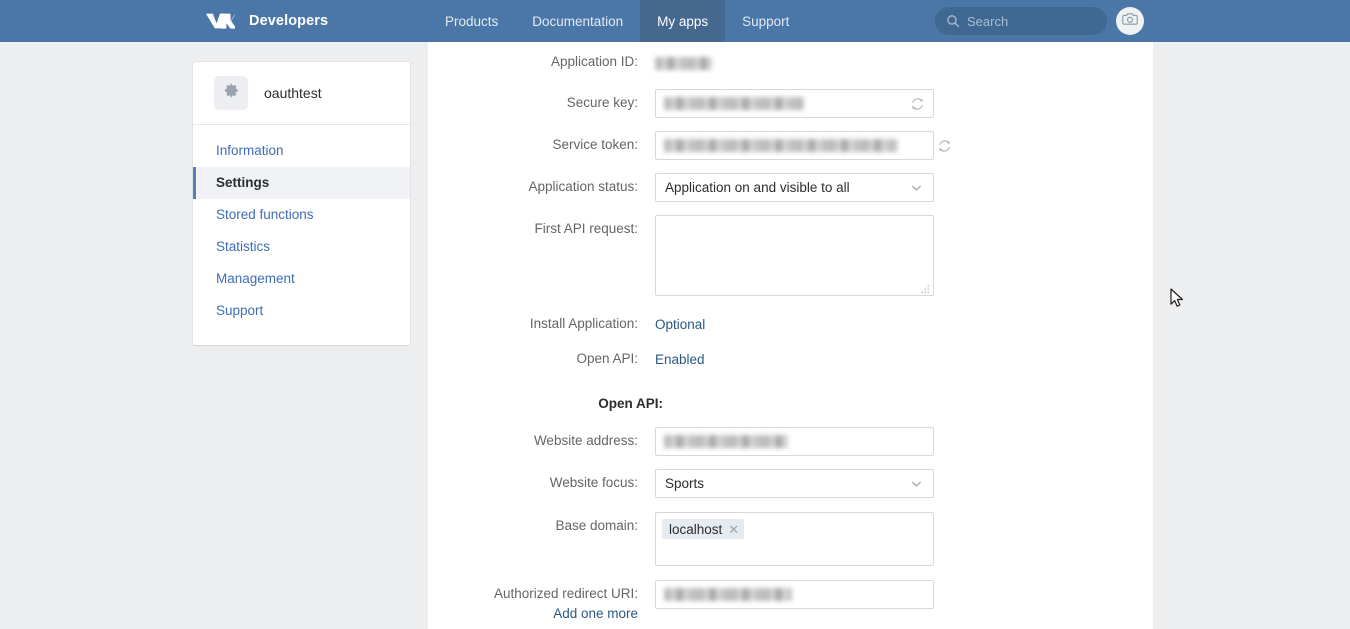 This screenshot has height=629, width=1350. Describe the element at coordinates (947, 21) in the screenshot. I see `search-icon` at that location.